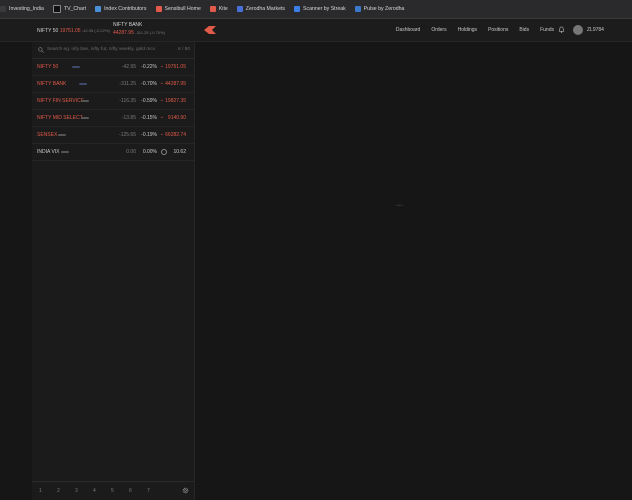 Image resolution: width=632 pixels, height=500 pixels. Describe the element at coordinates (60, 118) in the screenshot. I see `instrument-name: NIFTY MID SELECT` at that location.